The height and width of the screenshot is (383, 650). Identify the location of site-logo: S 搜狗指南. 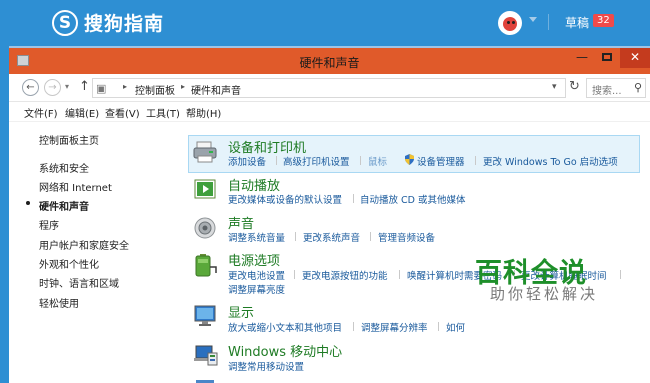
(108, 22).